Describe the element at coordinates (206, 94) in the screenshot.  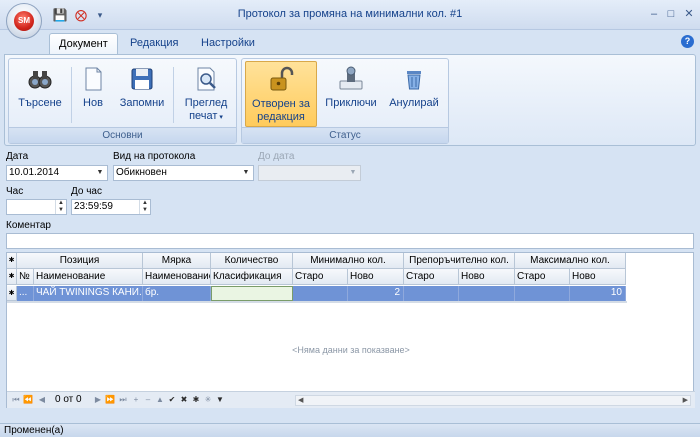
I see `print-preview-button: Преглед печат ▾` at that location.